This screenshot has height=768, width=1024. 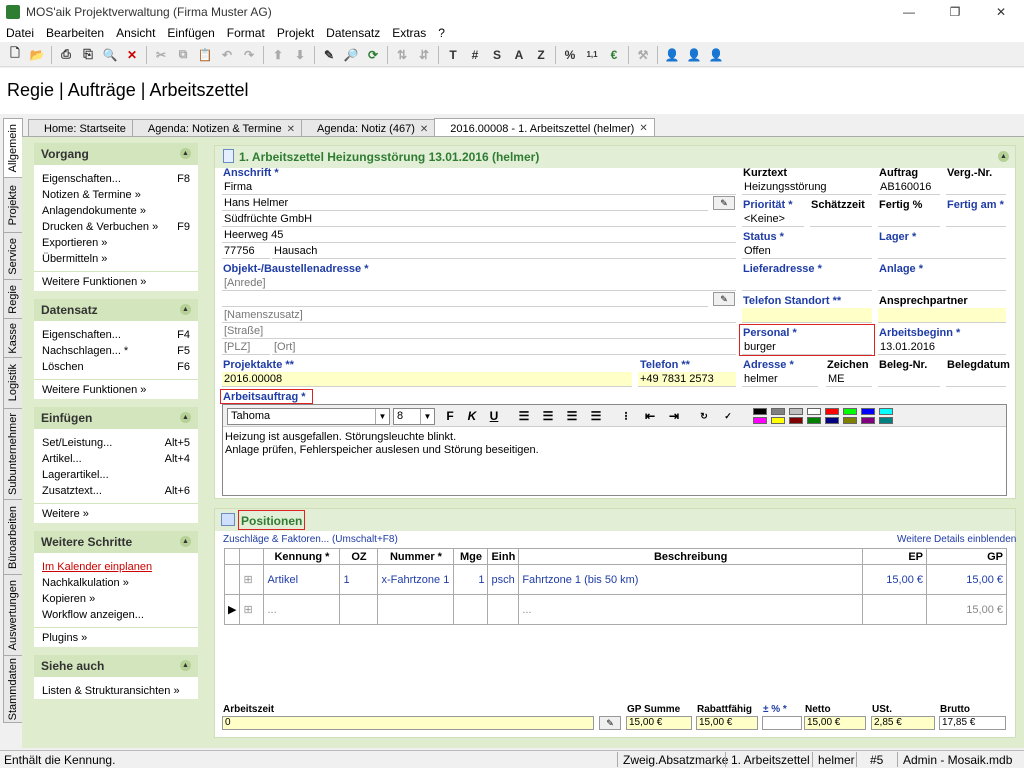 What do you see at coordinates (807, 283) in the screenshot?
I see `lieferadresse-field` at bounding box center [807, 283].